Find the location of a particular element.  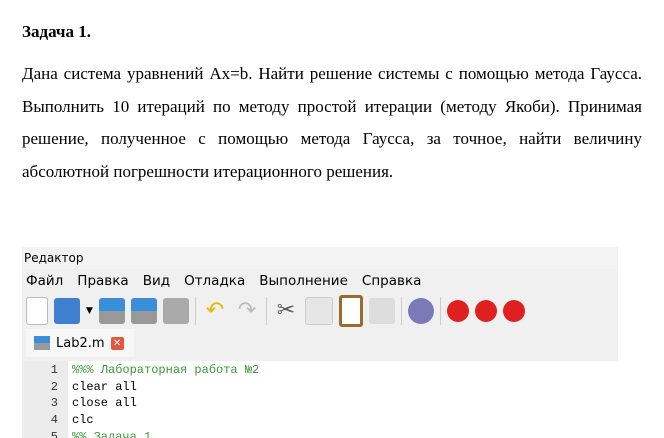

redo-icon: ↷ is located at coordinates (247, 311).